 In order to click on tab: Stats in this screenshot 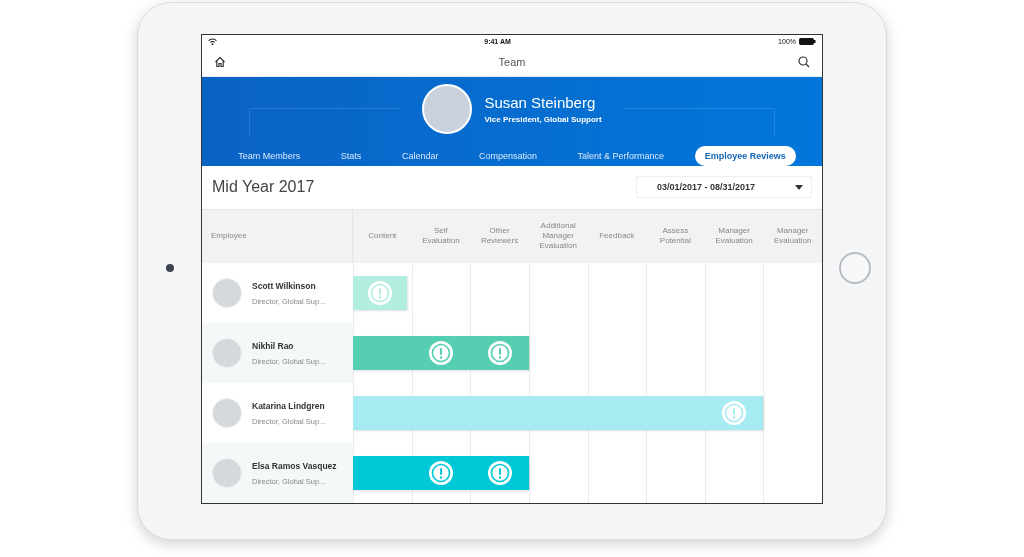, I will do `click(351, 155)`.